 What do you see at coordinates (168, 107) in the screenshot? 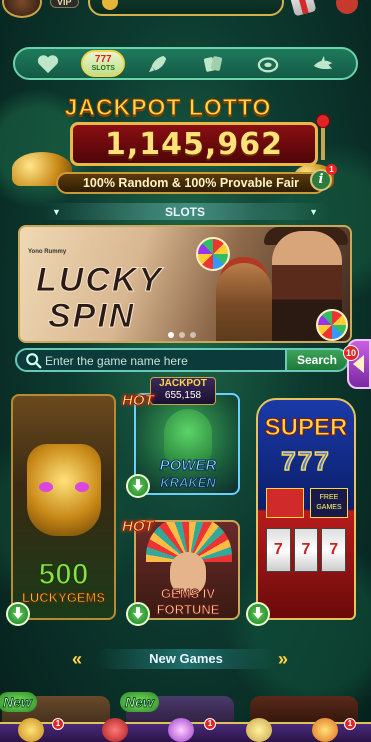
I see `jackpot-title: JACKPOT LOTTO` at bounding box center [168, 107].